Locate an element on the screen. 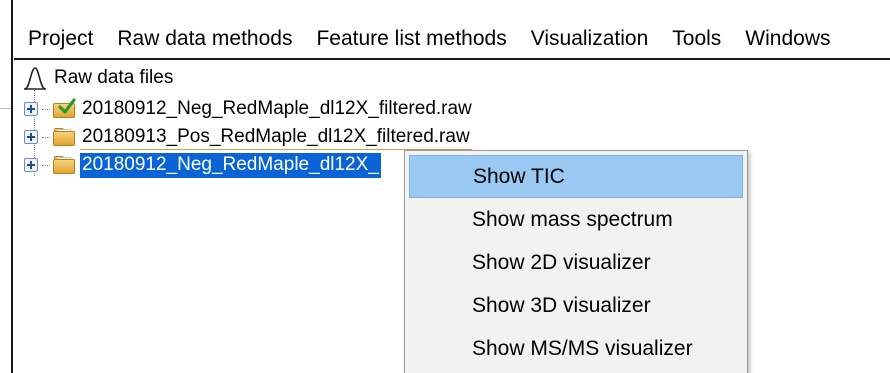 The image size is (890, 373). tree-item-file: 20180913_Pos_RedMaple_dl12X_filtered.raw is located at coordinates (248, 137).